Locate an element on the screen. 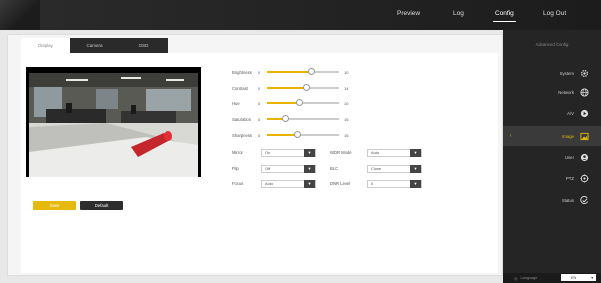 This screenshot has width=601, height=283. saturation-max: 15 is located at coordinates (346, 119).